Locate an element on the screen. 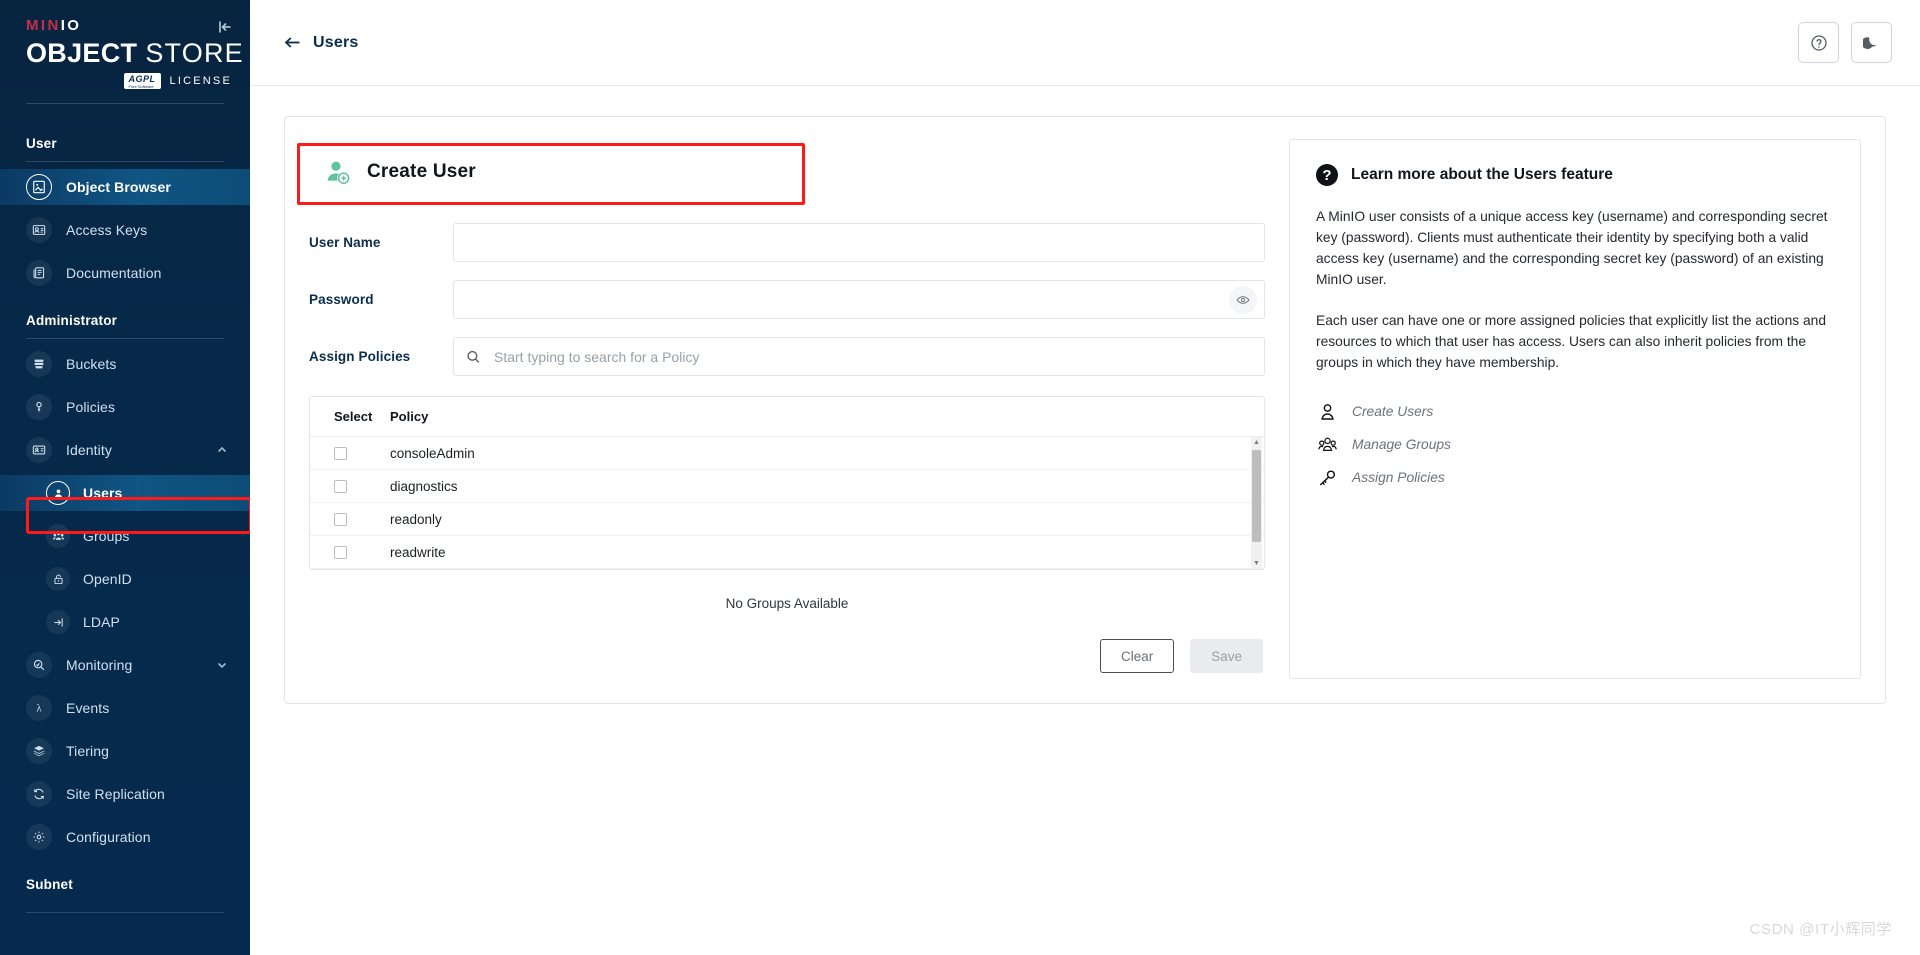 The image size is (1920, 955). agpl-badge-text: AGPL is located at coordinates (142, 79).